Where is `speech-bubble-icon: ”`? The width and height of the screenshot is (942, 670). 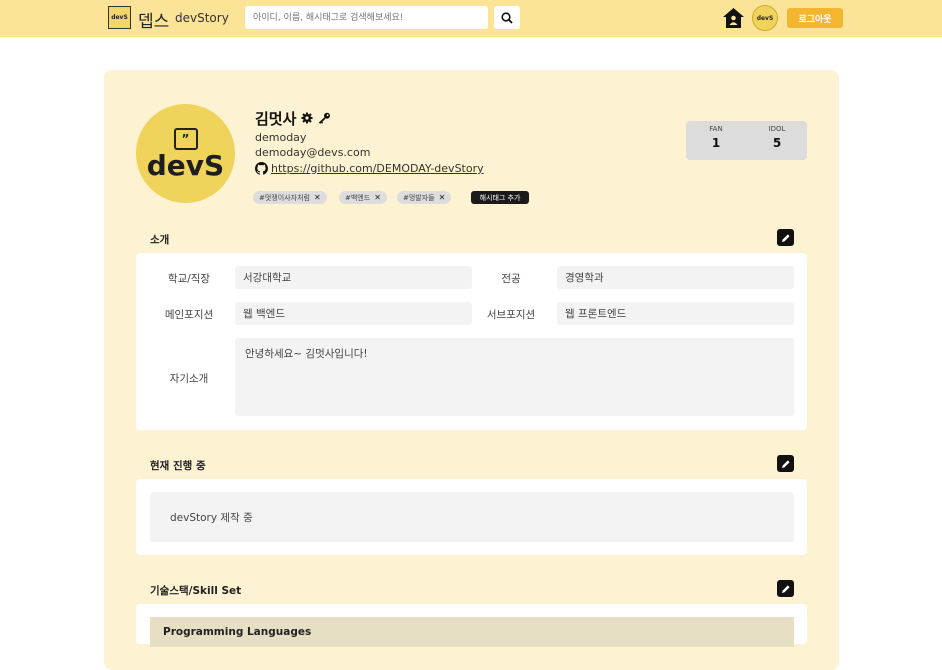 speech-bubble-icon: ” is located at coordinates (185, 138).